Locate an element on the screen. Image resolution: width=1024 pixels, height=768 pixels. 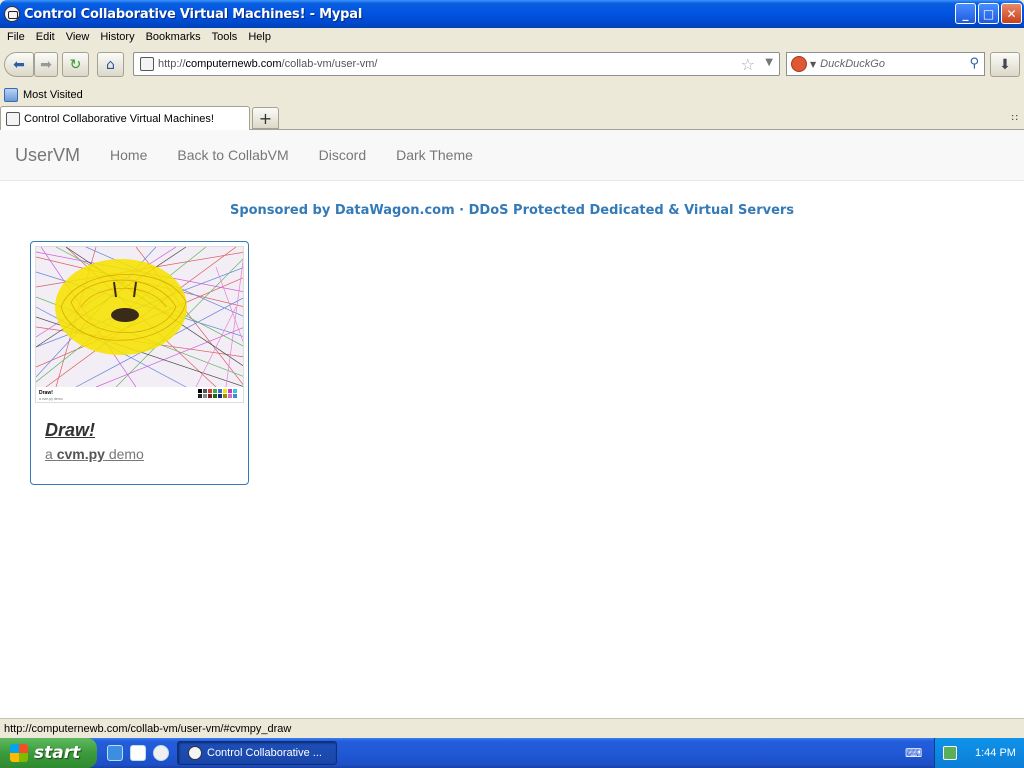
most-visited-icon is located at coordinates (11, 95).